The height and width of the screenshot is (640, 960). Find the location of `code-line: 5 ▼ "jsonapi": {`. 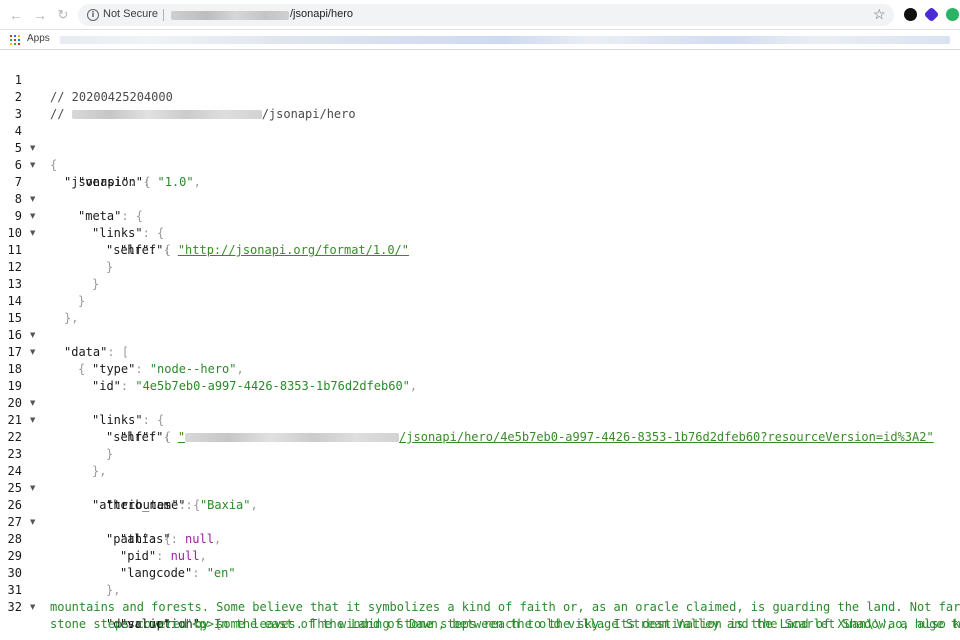

code-line: 5 ▼ "jsonapi": { is located at coordinates (75, 156).